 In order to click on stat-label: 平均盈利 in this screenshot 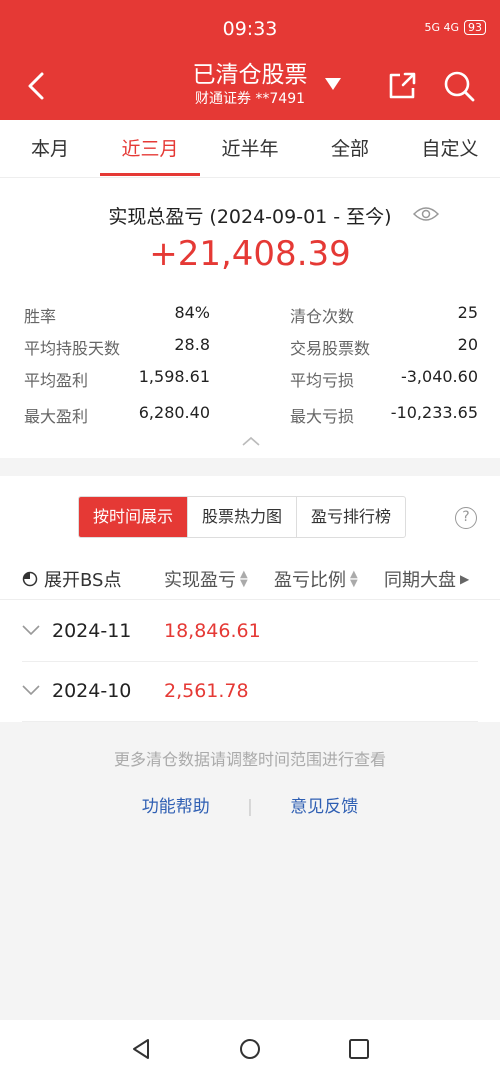, I will do `click(56, 380)`.